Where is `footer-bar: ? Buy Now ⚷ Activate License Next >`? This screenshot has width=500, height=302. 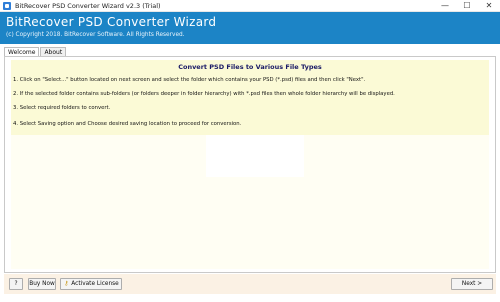
footer-bar: ? Buy Now ⚷ Activate License Next > is located at coordinates (250, 284).